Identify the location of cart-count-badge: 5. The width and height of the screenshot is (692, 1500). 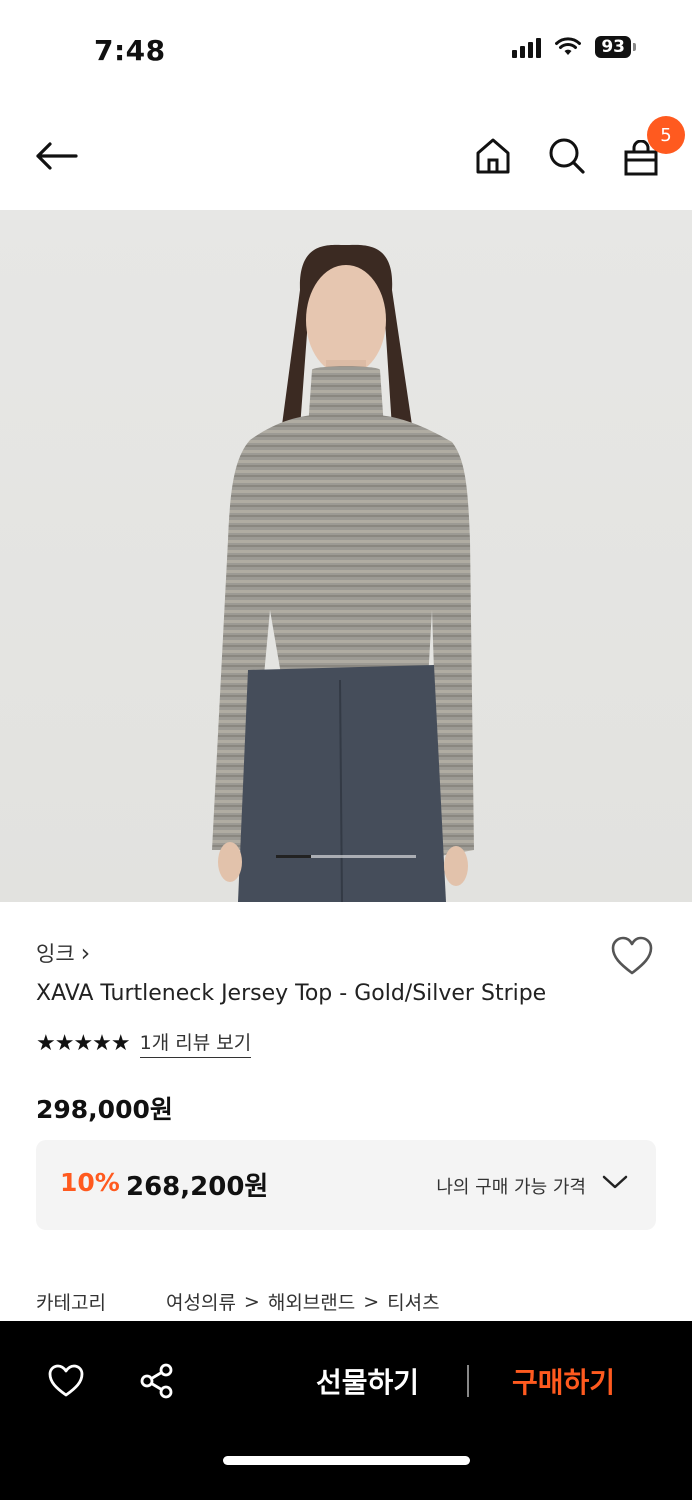
(666, 135).